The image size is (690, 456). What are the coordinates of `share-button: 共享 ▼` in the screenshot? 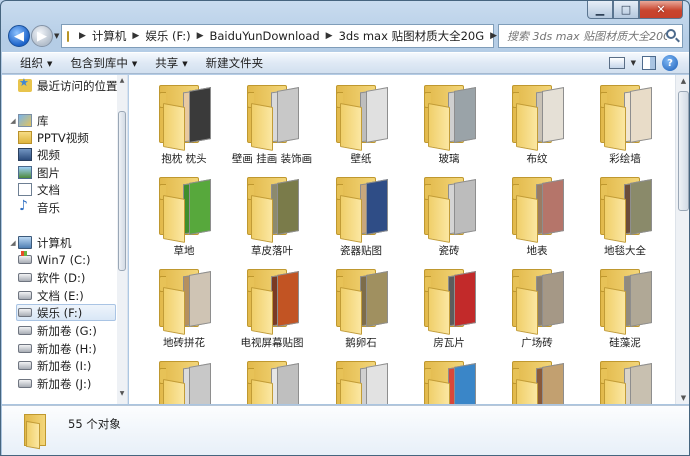 It's located at (171, 63).